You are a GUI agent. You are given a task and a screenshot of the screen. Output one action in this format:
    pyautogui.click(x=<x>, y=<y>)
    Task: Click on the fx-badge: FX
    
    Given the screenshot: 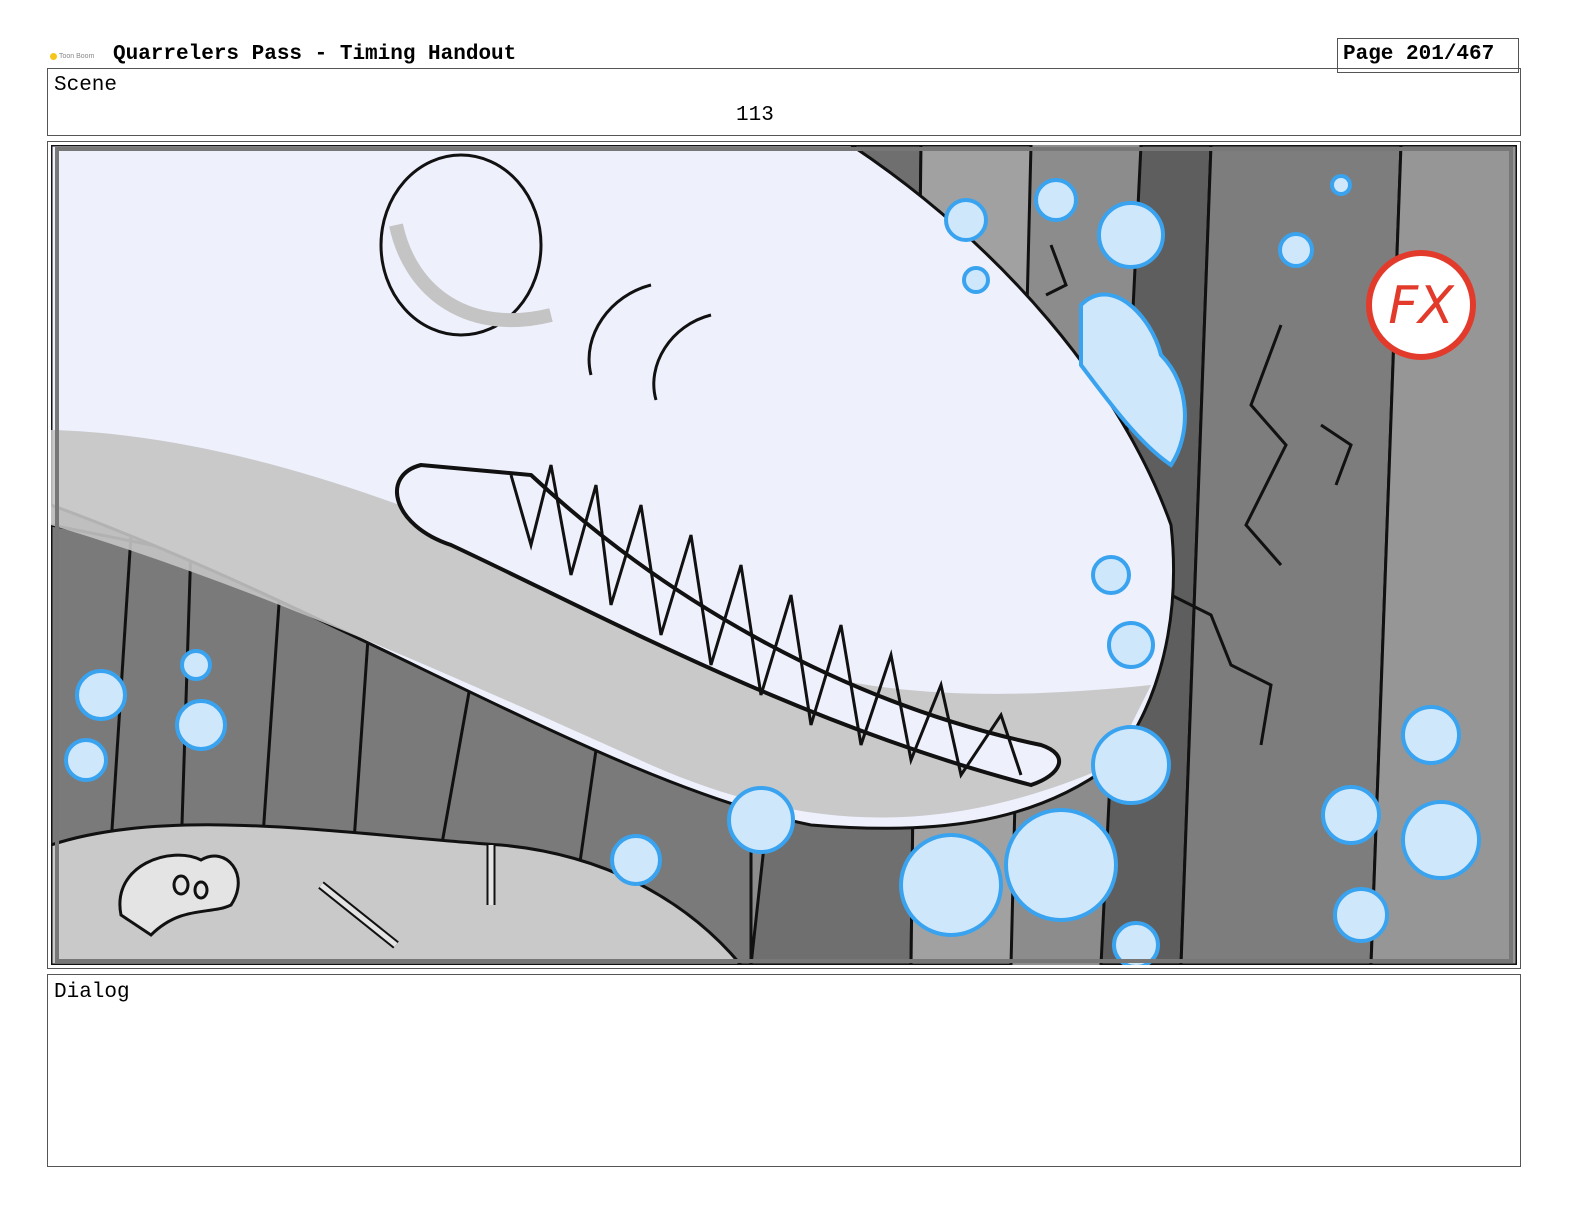 What is the action you would take?
    pyautogui.click(x=1421, y=305)
    